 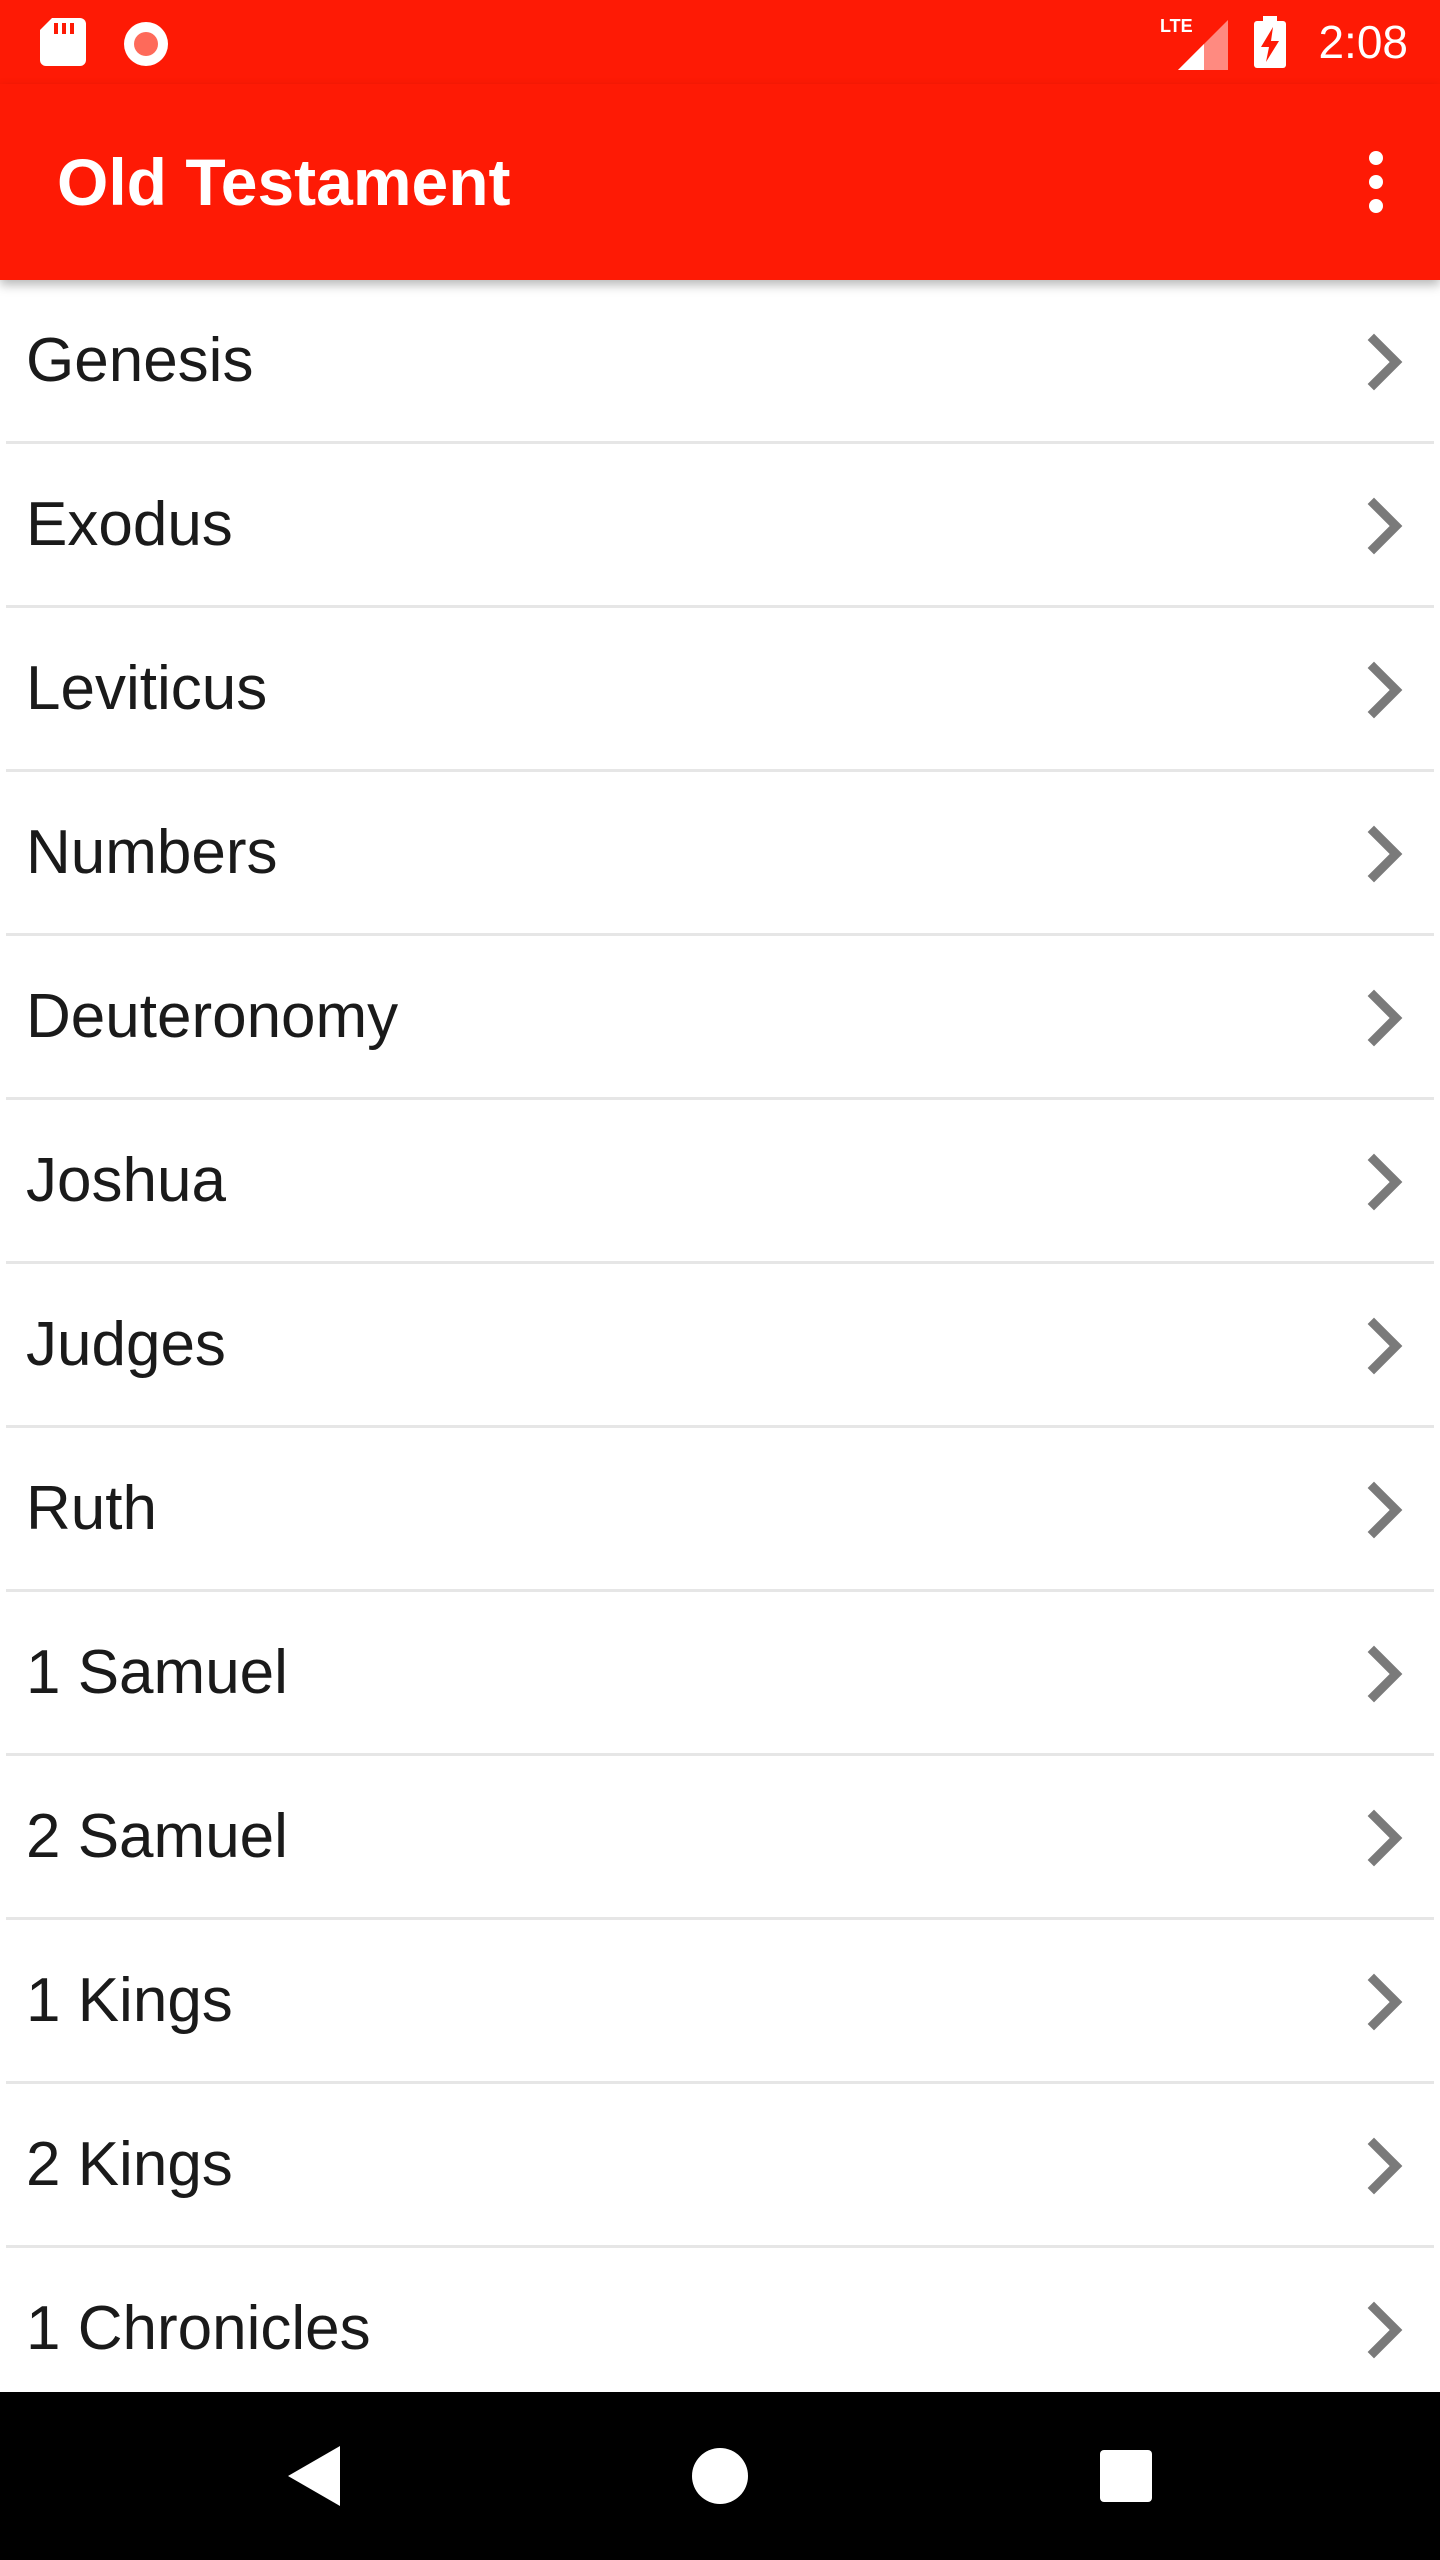 What do you see at coordinates (720, 854) in the screenshot?
I see `list-item: Numbers` at bounding box center [720, 854].